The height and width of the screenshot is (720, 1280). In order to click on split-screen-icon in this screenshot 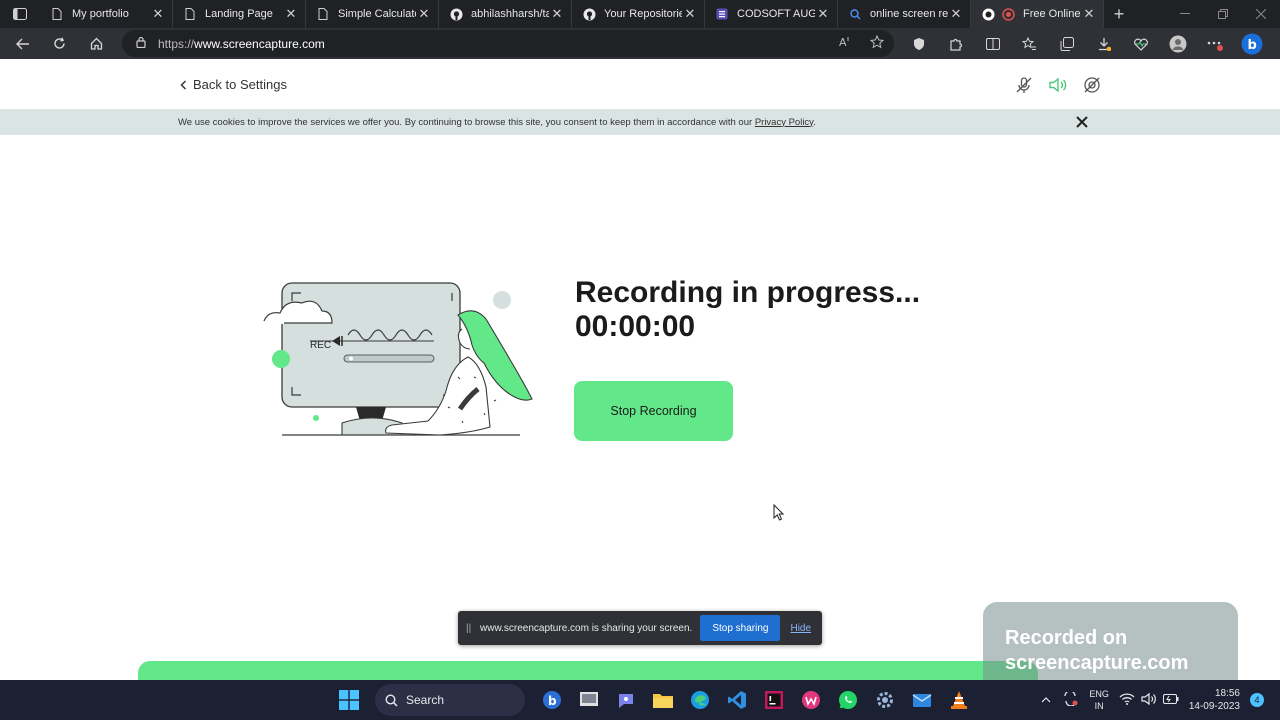, I will do `click(992, 43)`.